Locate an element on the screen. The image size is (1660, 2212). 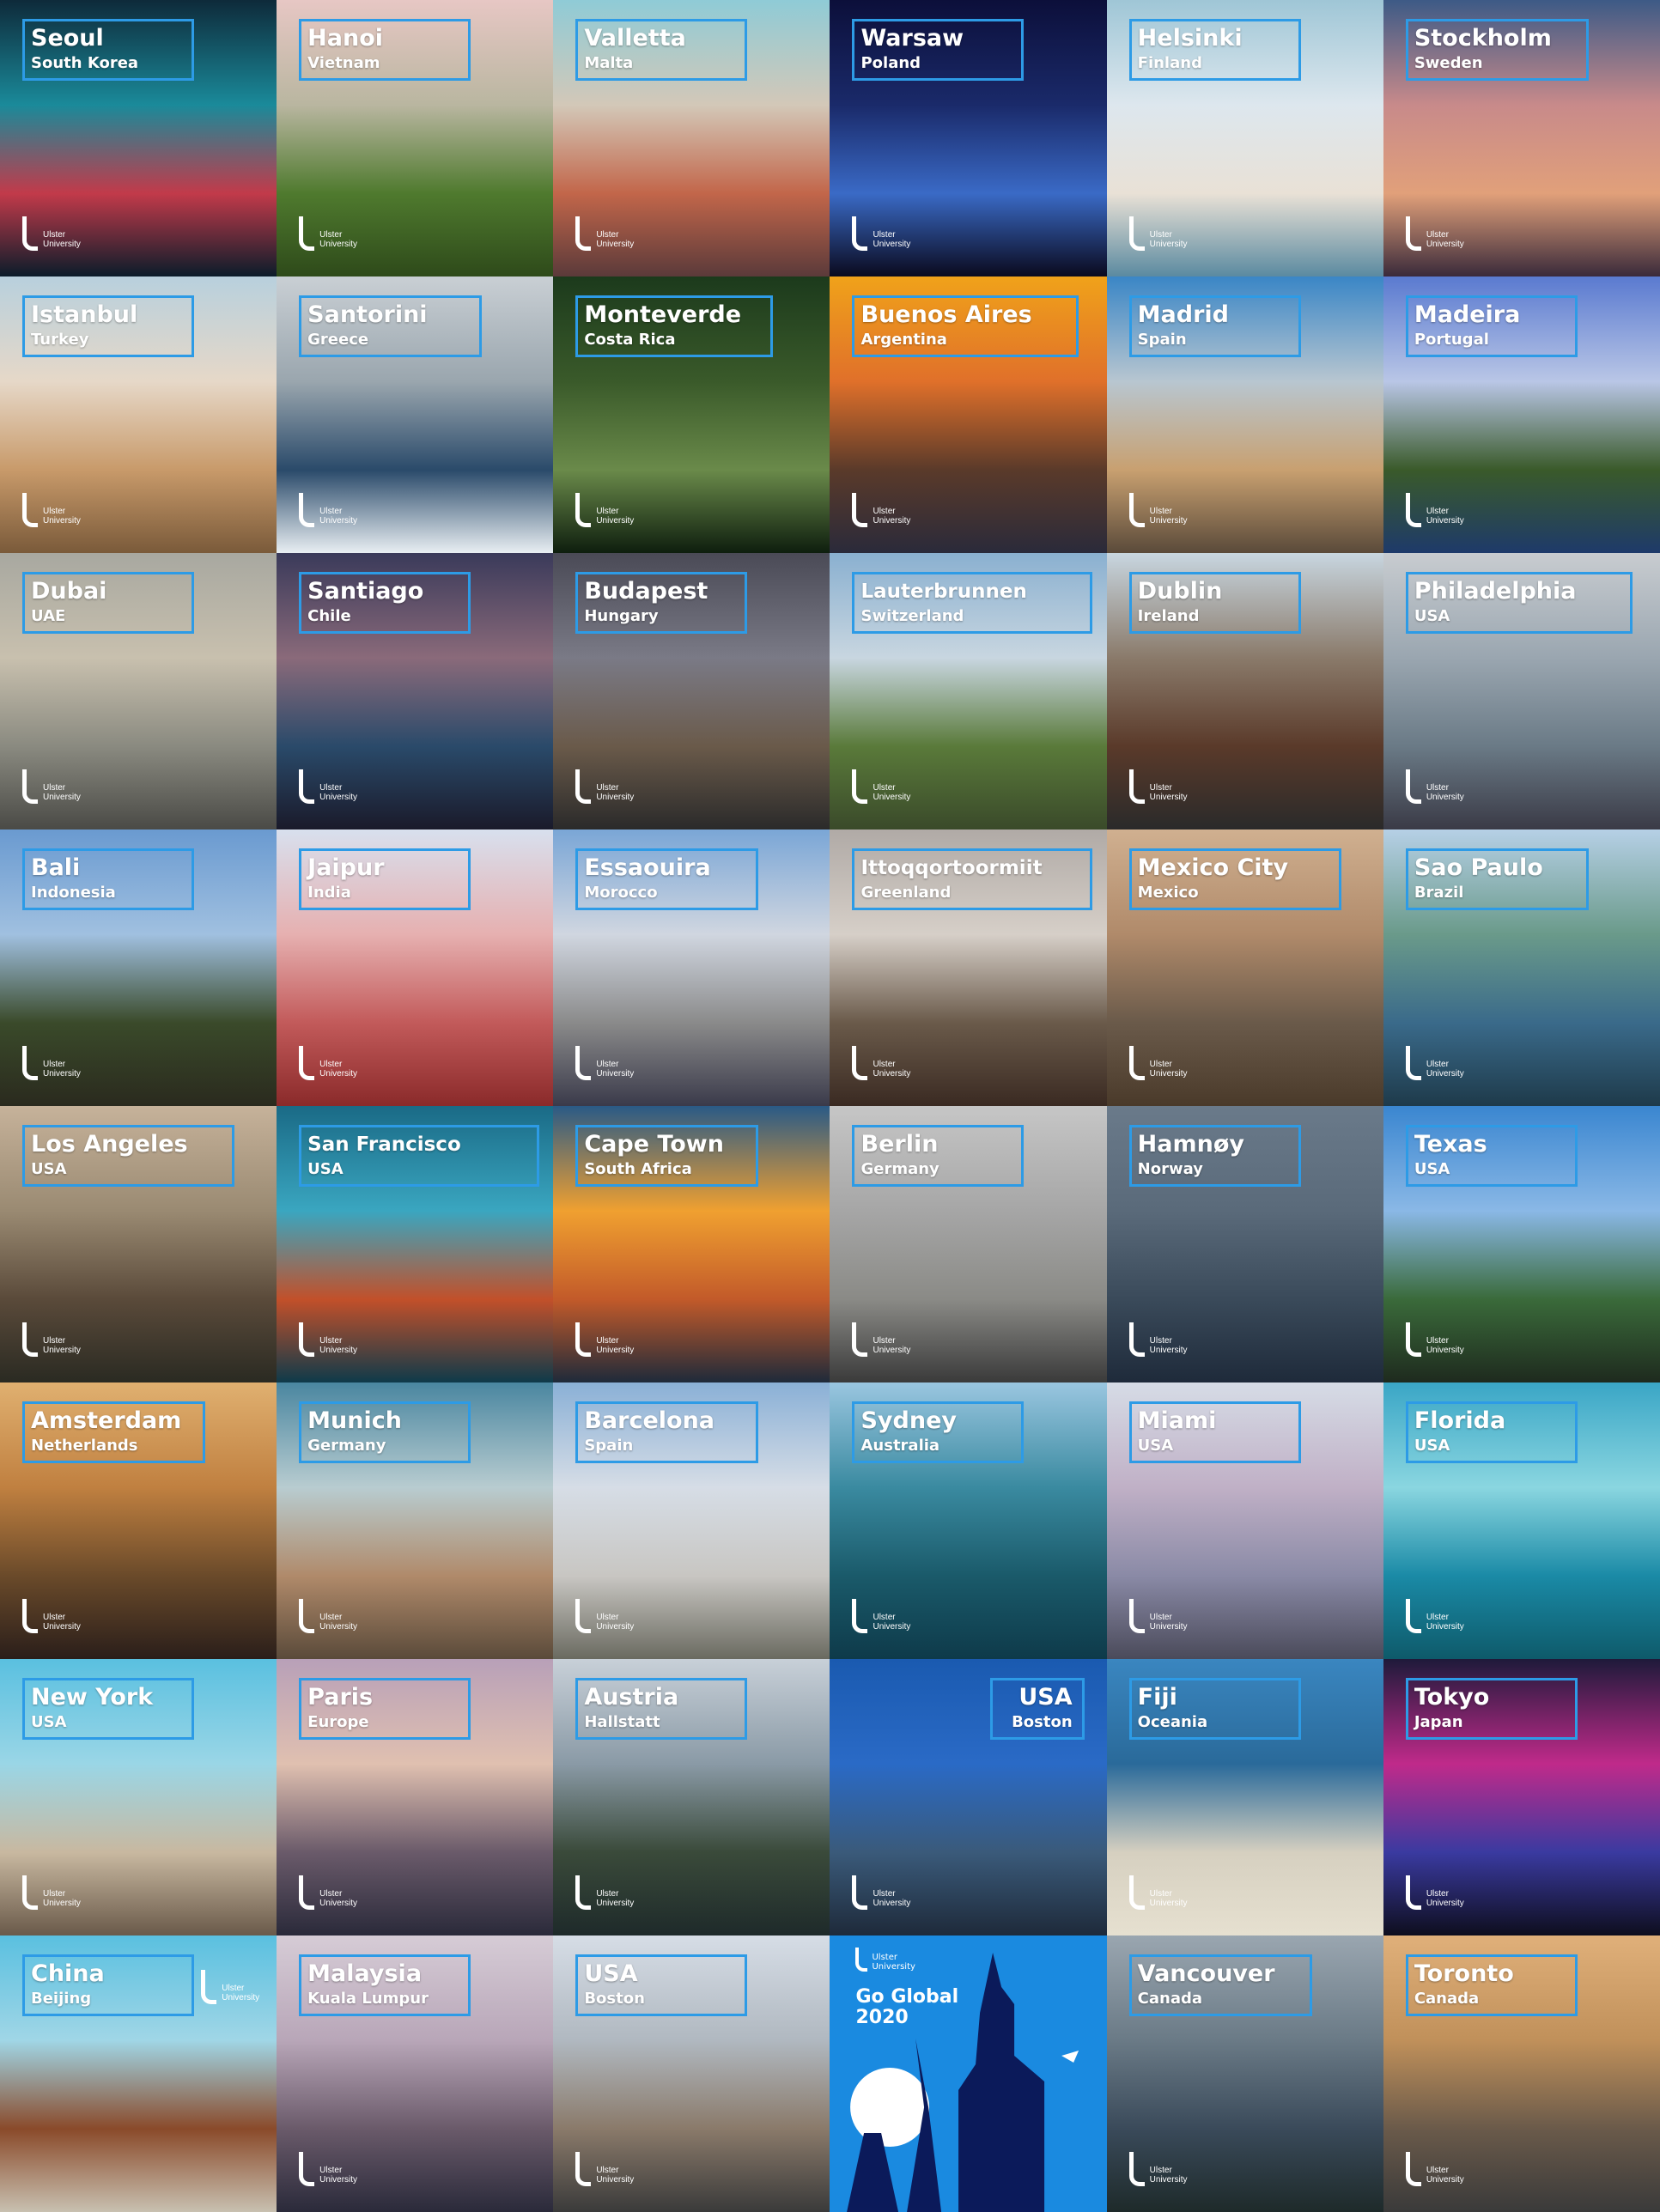
destination-tile: Madeira Portugal Ulster University is located at coordinates (1521, 415).